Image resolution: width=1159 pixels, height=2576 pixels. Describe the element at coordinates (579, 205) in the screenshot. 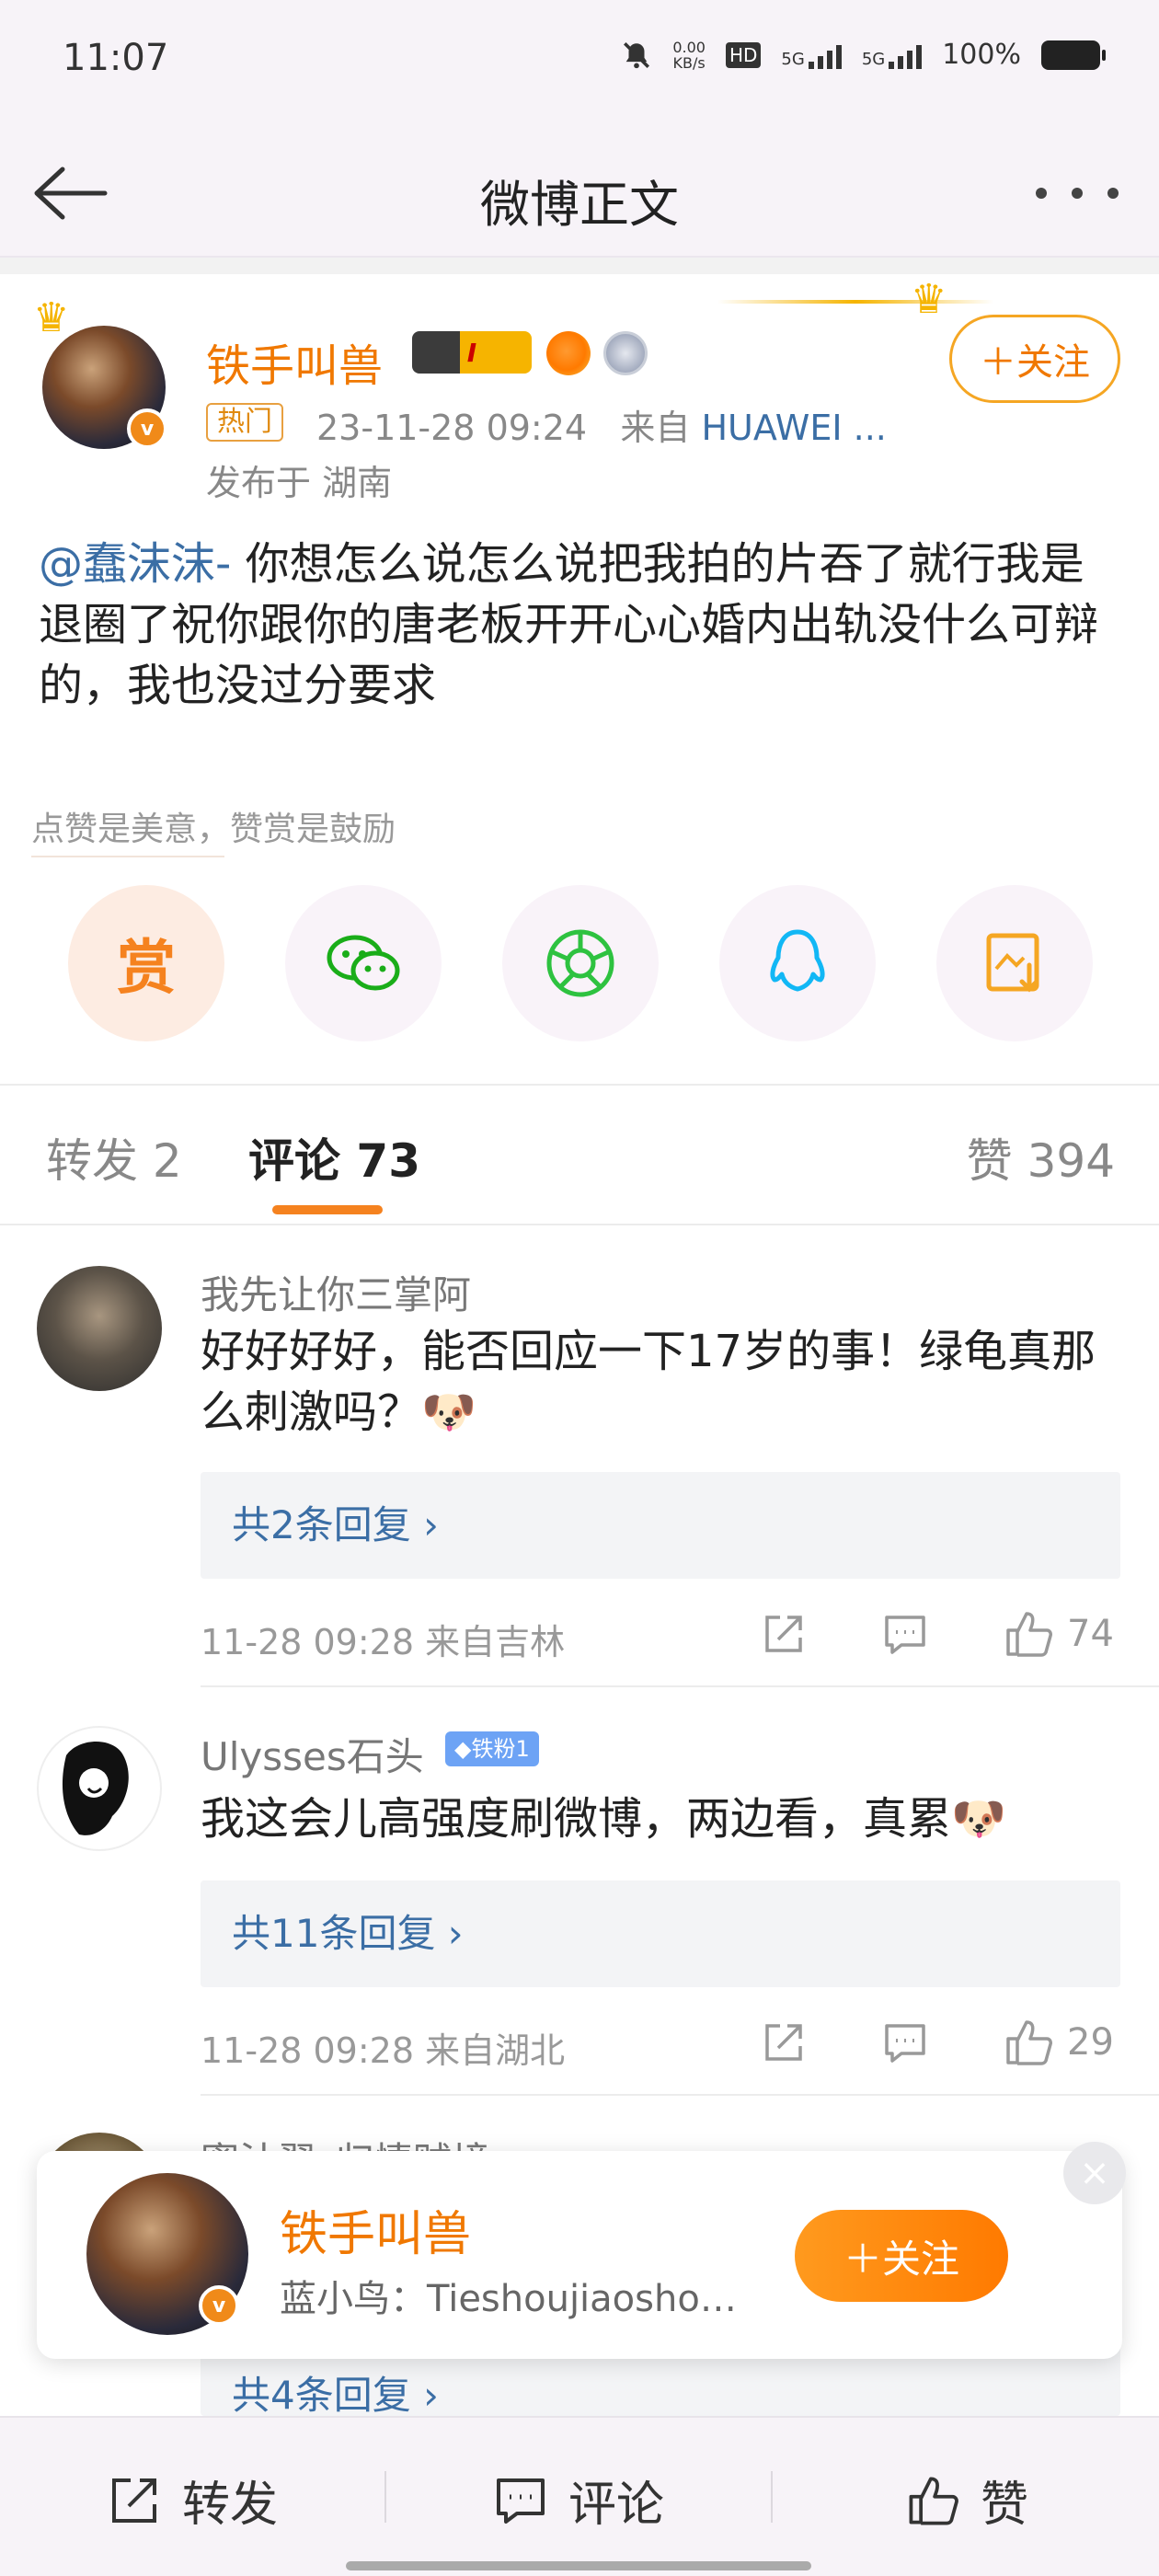

I see `page-title: 微博正文` at that location.